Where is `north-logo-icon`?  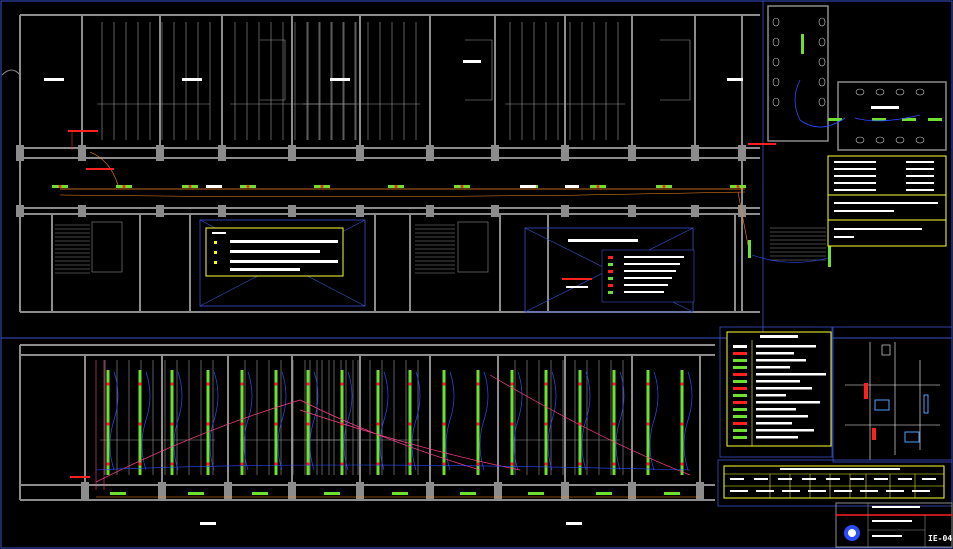 north-logo-icon is located at coordinates (852, 533).